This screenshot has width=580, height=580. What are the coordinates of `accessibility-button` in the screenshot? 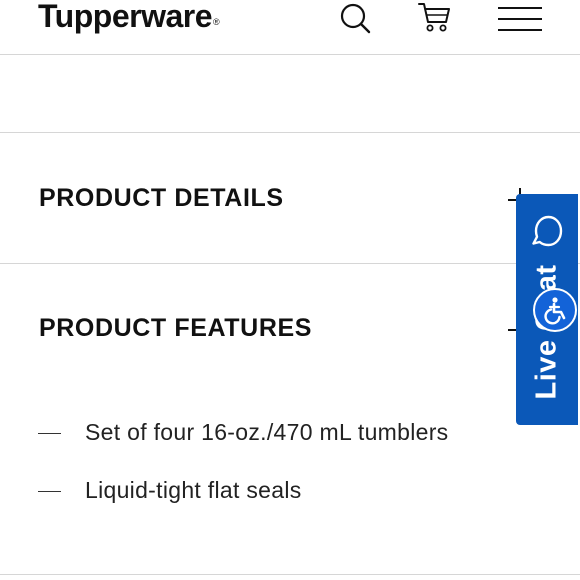 It's located at (555, 310).